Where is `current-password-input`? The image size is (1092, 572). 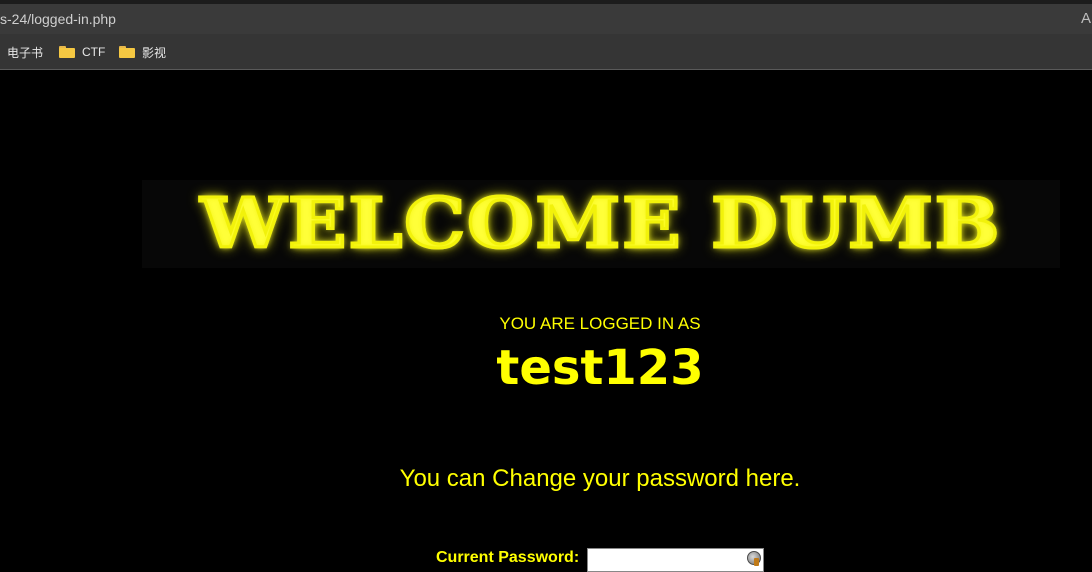 current-password-input is located at coordinates (675, 560).